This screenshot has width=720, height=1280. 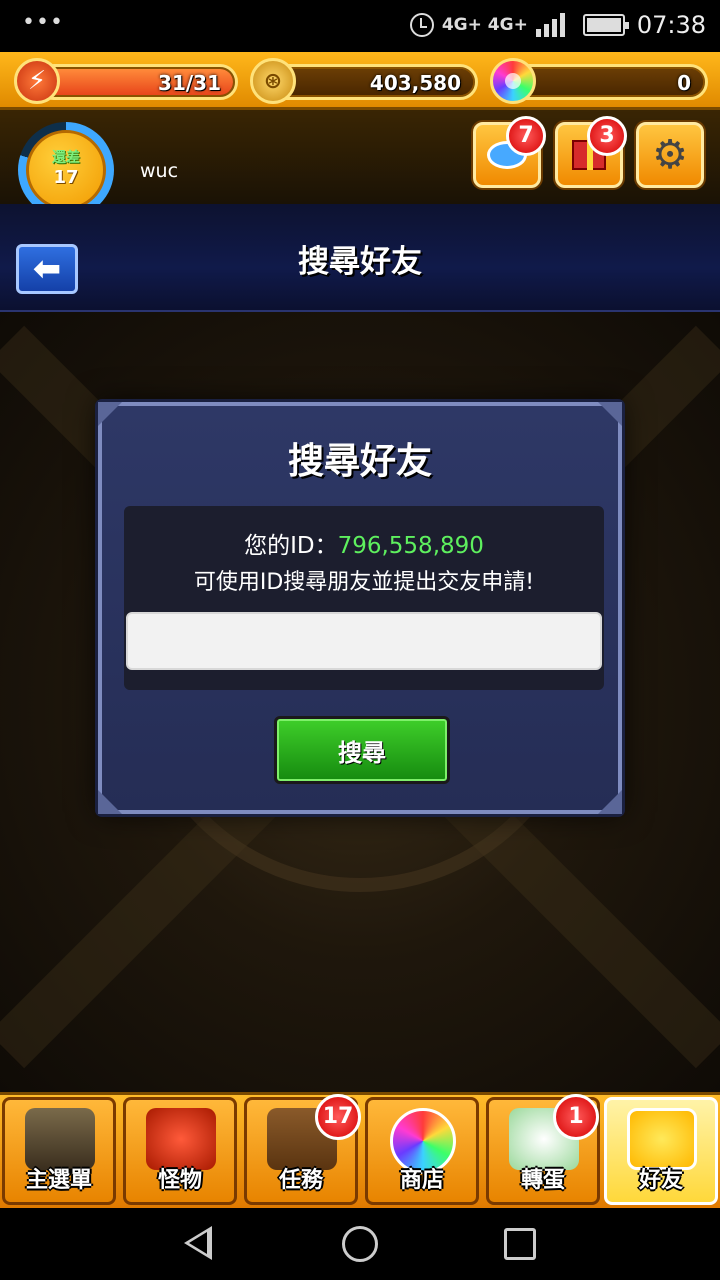 I want to click on your-id-line: 您的ID：796,558,890, so click(x=364, y=543).